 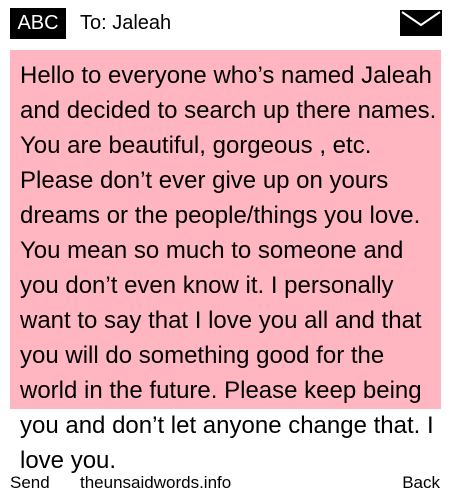 I want to click on site-watermark: theunsaidwords.info, so click(x=156, y=482).